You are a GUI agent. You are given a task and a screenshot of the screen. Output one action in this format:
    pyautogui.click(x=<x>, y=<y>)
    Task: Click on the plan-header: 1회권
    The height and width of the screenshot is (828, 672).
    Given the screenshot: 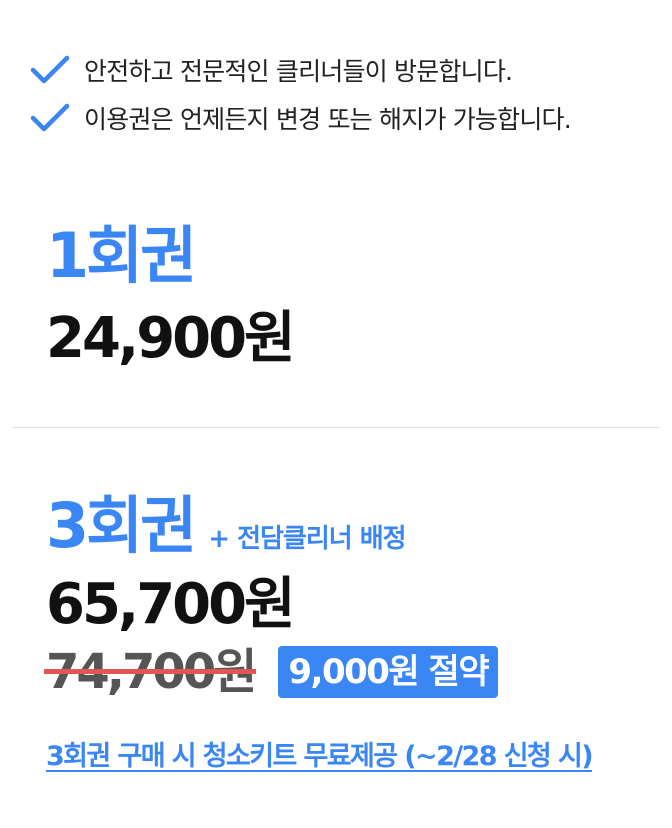 What is the action you would take?
    pyautogui.click(x=169, y=256)
    